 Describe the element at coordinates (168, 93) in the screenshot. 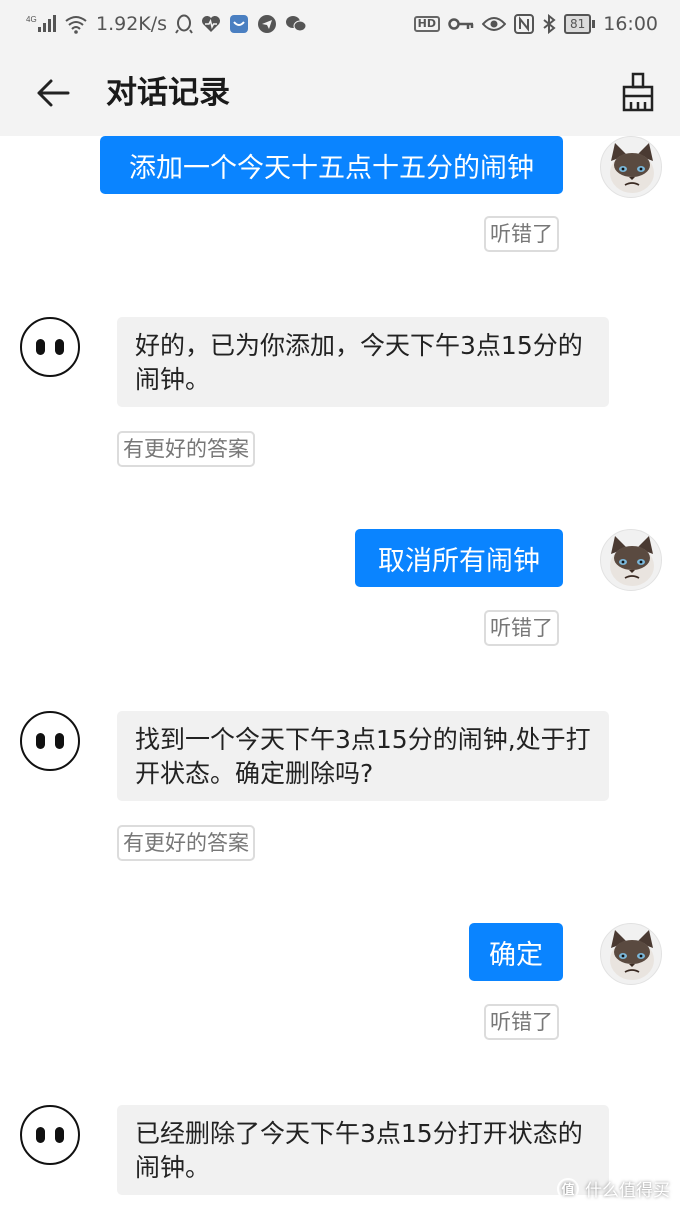

I see `page-title: 对话记录` at that location.